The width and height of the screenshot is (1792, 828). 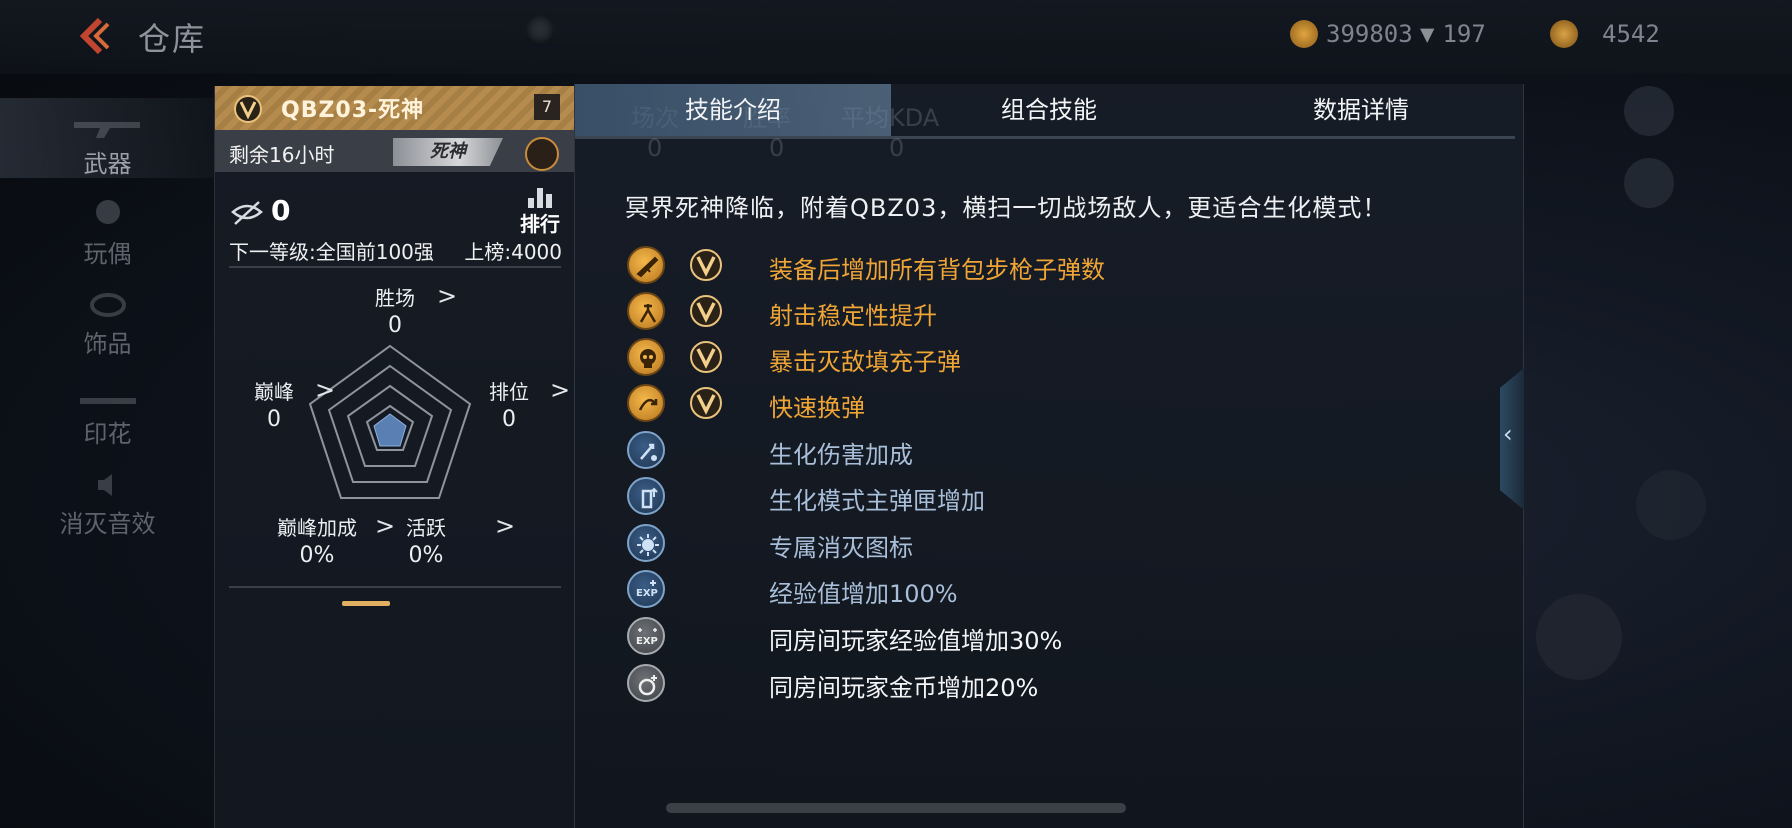 I want to click on skill-text: 射击稳定性提升, so click(x=853, y=316).